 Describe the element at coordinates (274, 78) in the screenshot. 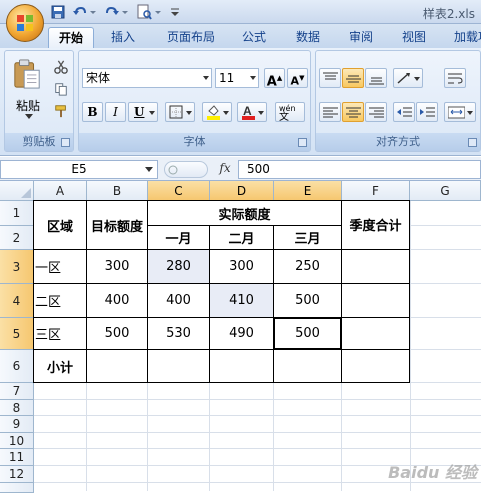

I see `grow-font-button: A▲` at that location.